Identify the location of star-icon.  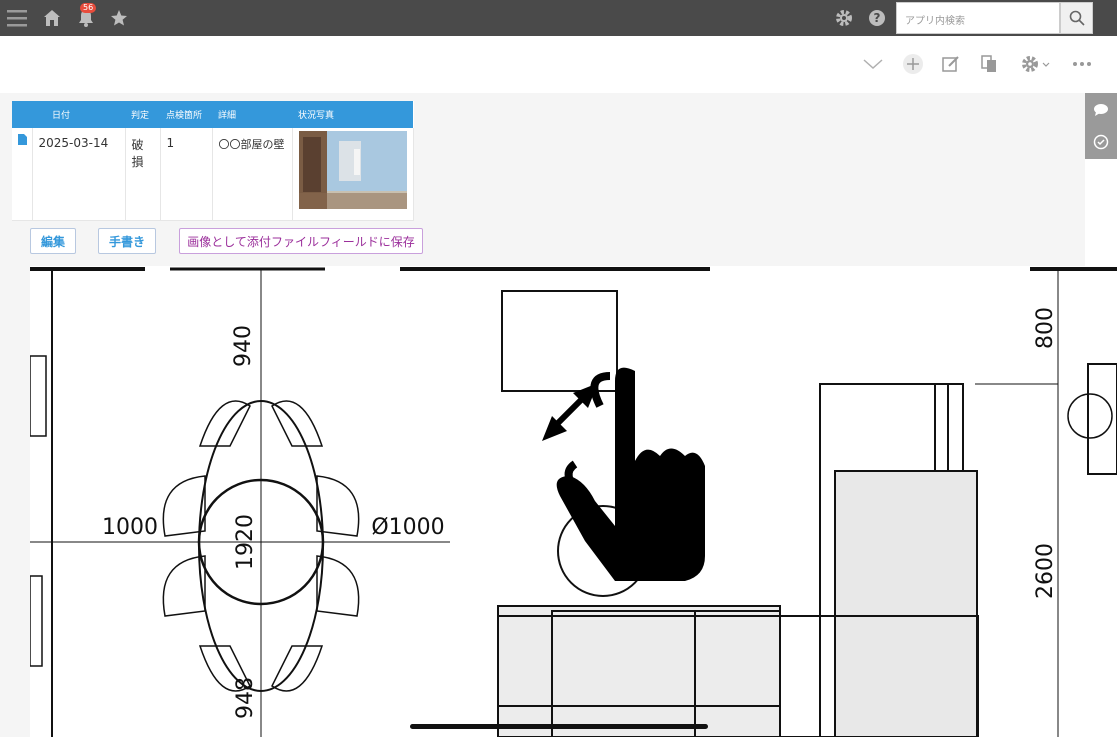
(119, 18).